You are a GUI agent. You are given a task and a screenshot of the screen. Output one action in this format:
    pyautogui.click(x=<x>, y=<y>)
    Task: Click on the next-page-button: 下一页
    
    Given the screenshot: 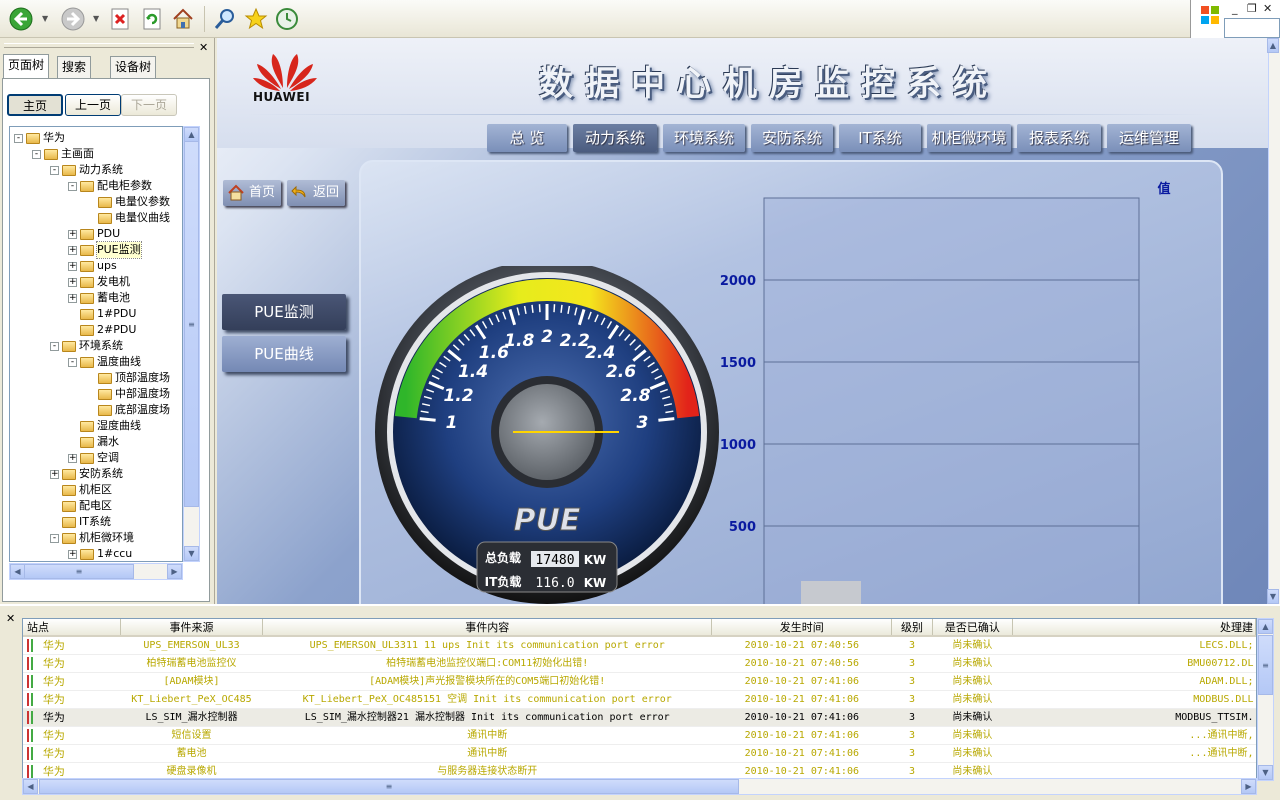 What is the action you would take?
    pyautogui.click(x=149, y=105)
    